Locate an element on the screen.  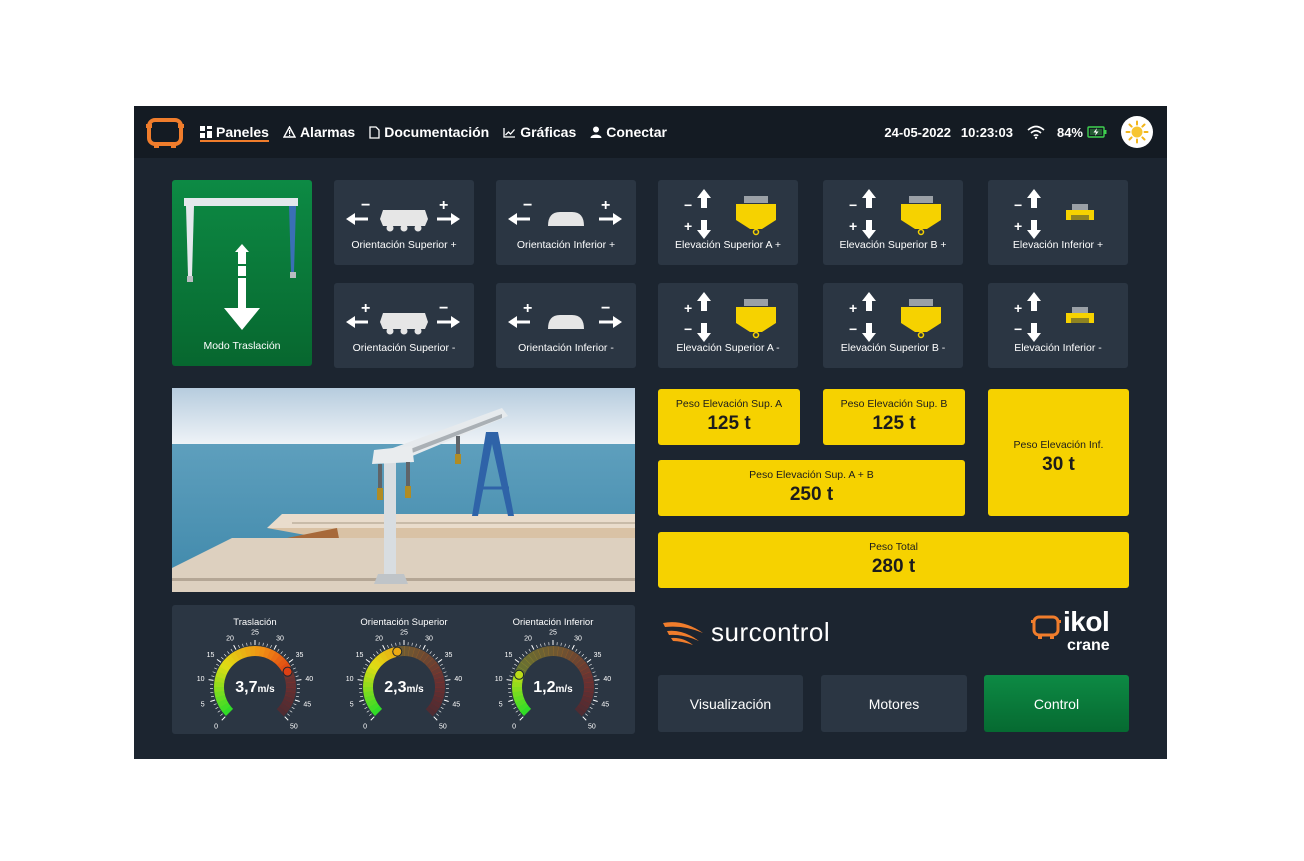
control-label: Elevación Inferior - is located at coordinates (1058, 348).